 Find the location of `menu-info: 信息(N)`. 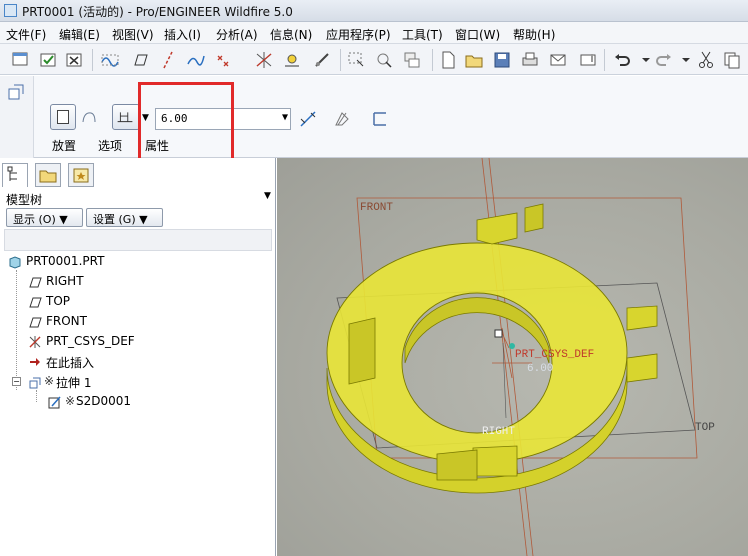

menu-info: 信息(N) is located at coordinates (291, 34).